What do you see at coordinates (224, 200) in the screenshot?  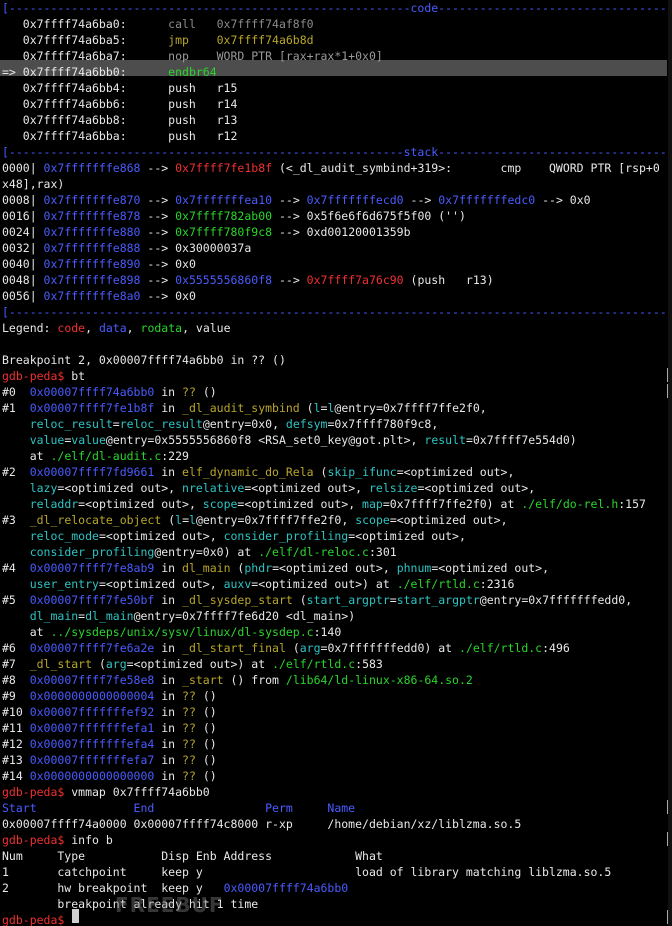 I see `text-segment: 0x7fffffffea10` at bounding box center [224, 200].